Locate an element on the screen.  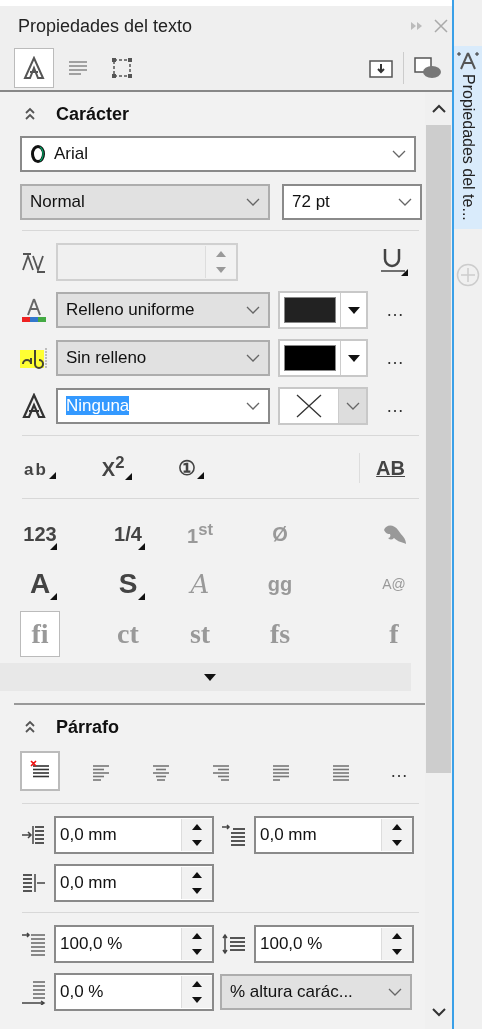
paragraph-spacing-icon is located at coordinates (34, 944).